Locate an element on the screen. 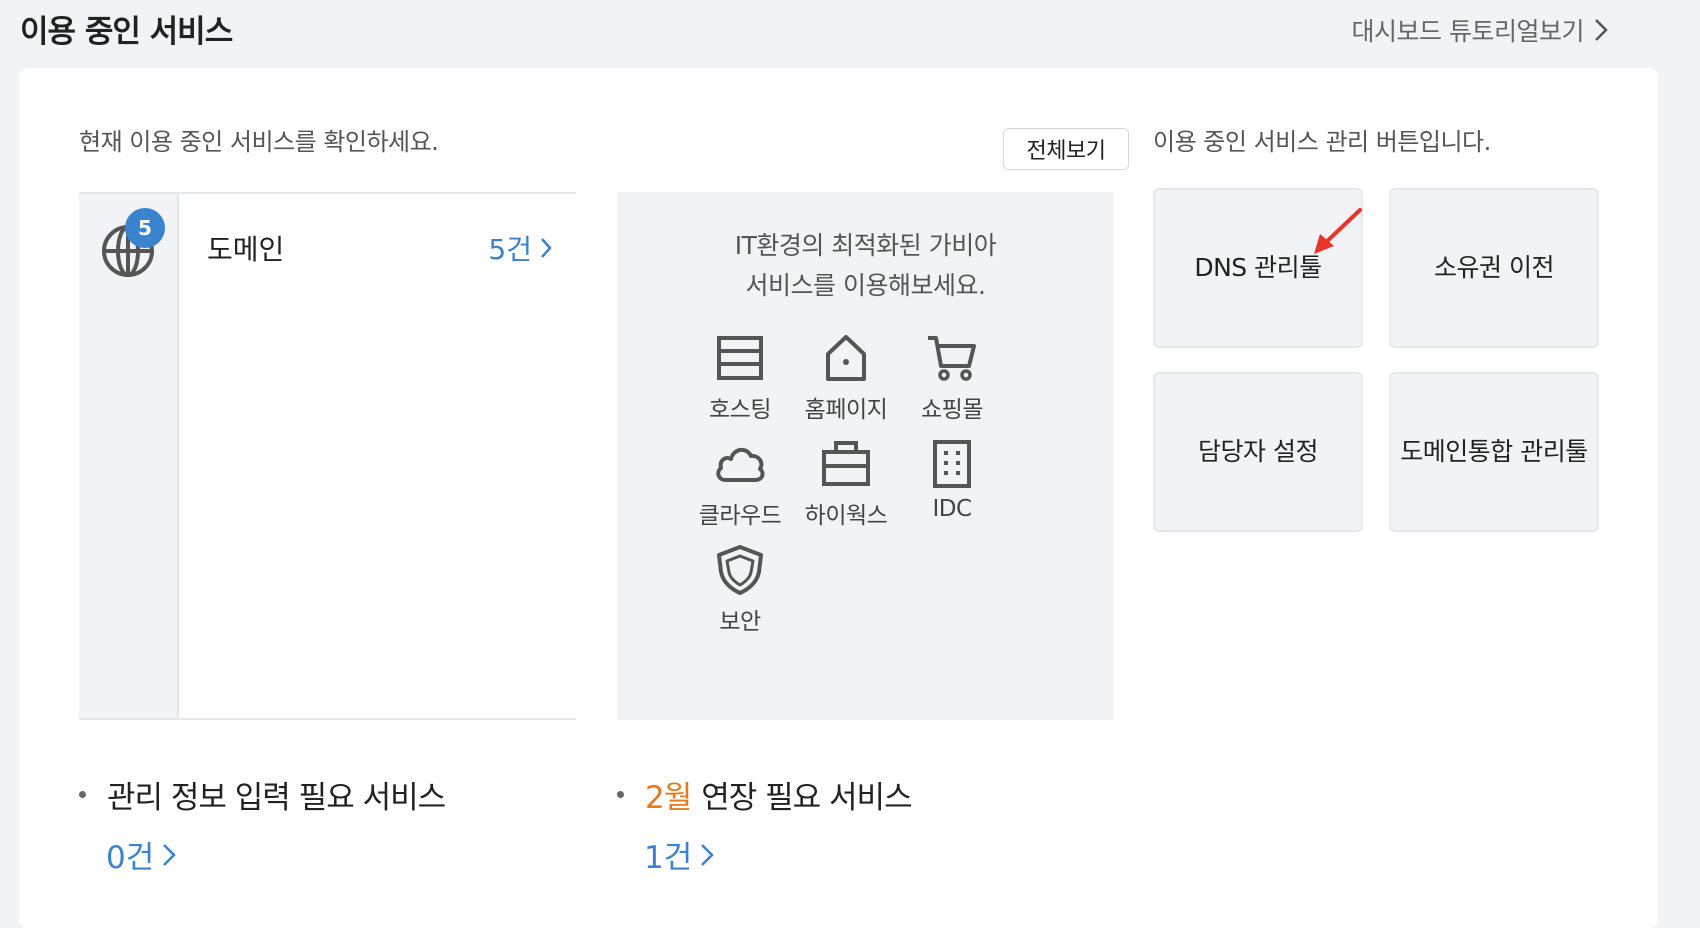  renewal-label: 연장 필요 서비스 is located at coordinates (806, 798).